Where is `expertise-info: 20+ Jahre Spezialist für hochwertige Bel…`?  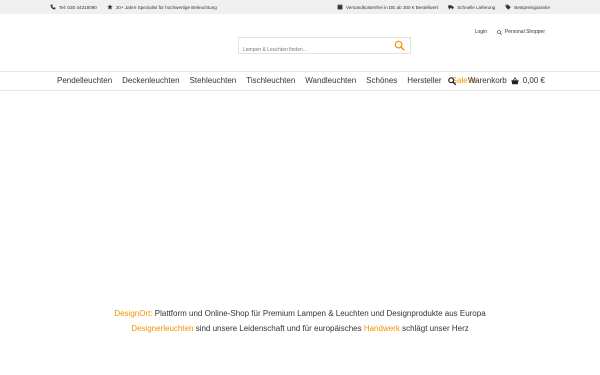 expertise-info: 20+ Jahre Spezialist für hochwertige Bel… is located at coordinates (162, 7).